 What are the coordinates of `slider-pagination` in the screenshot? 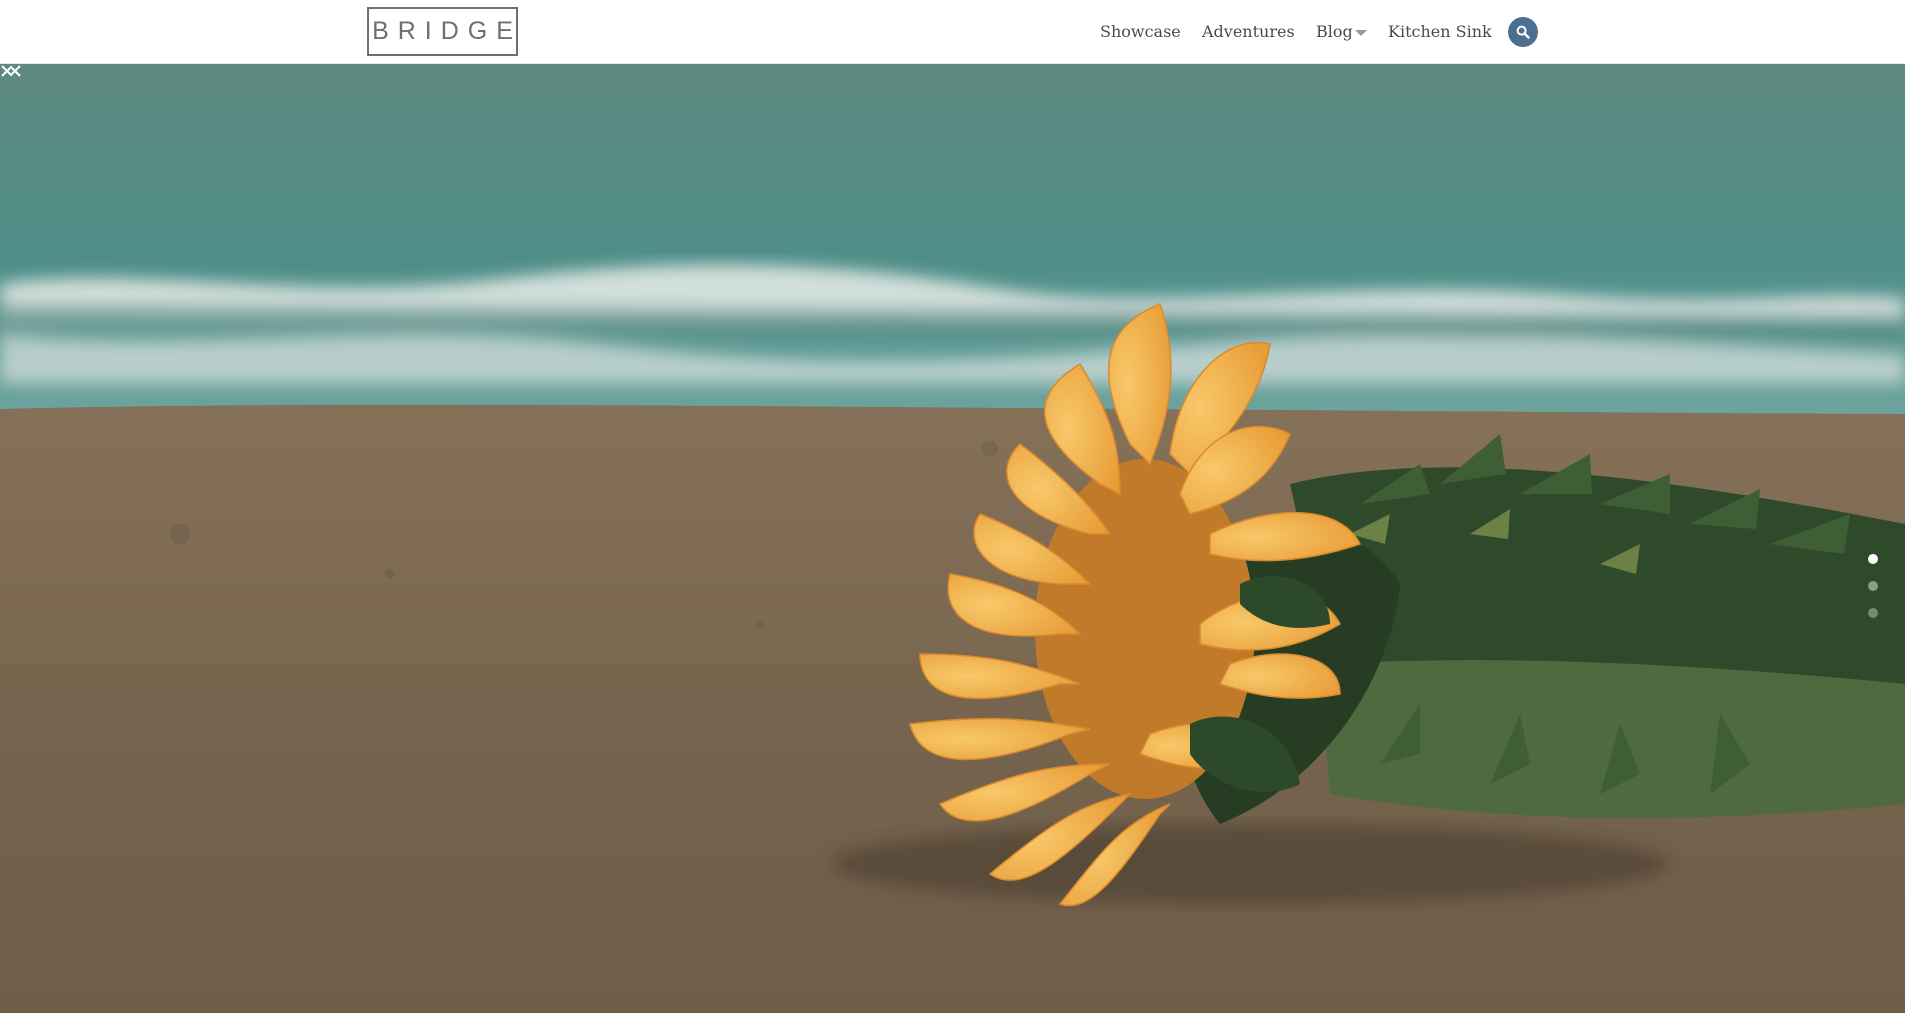 It's located at (1874, 589).